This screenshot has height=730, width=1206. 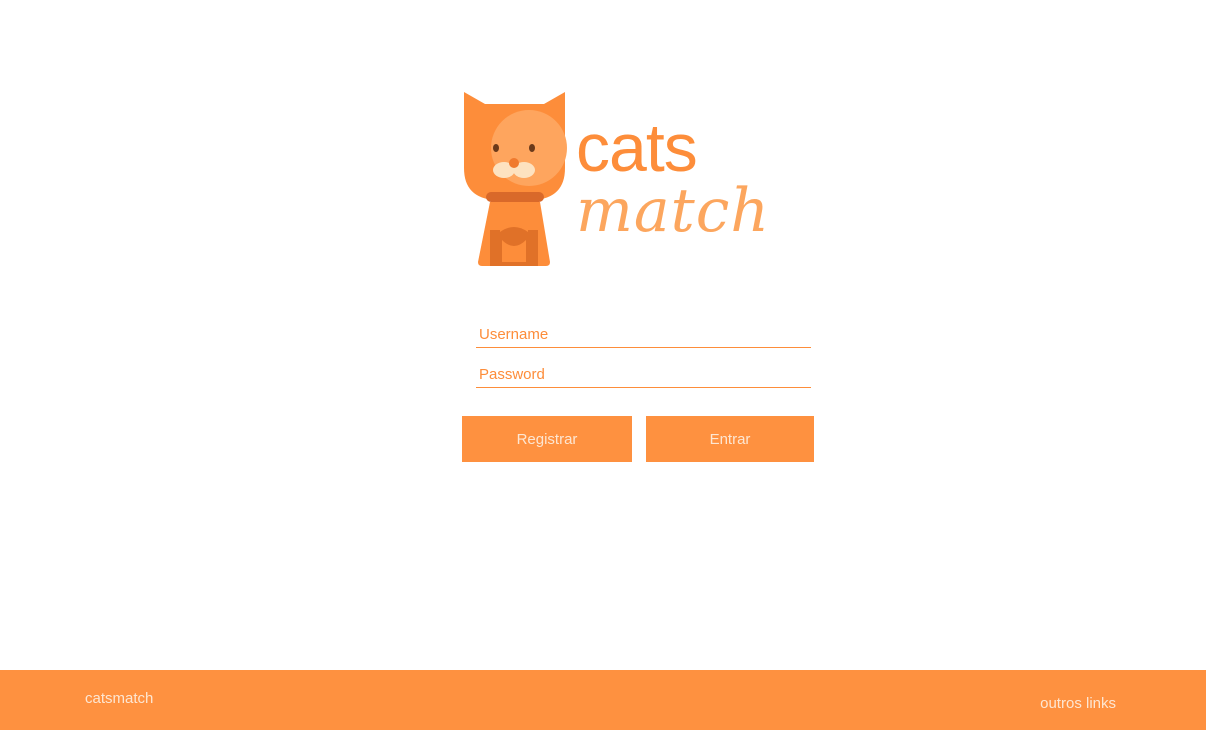 I want to click on username-input, so click(x=643, y=335).